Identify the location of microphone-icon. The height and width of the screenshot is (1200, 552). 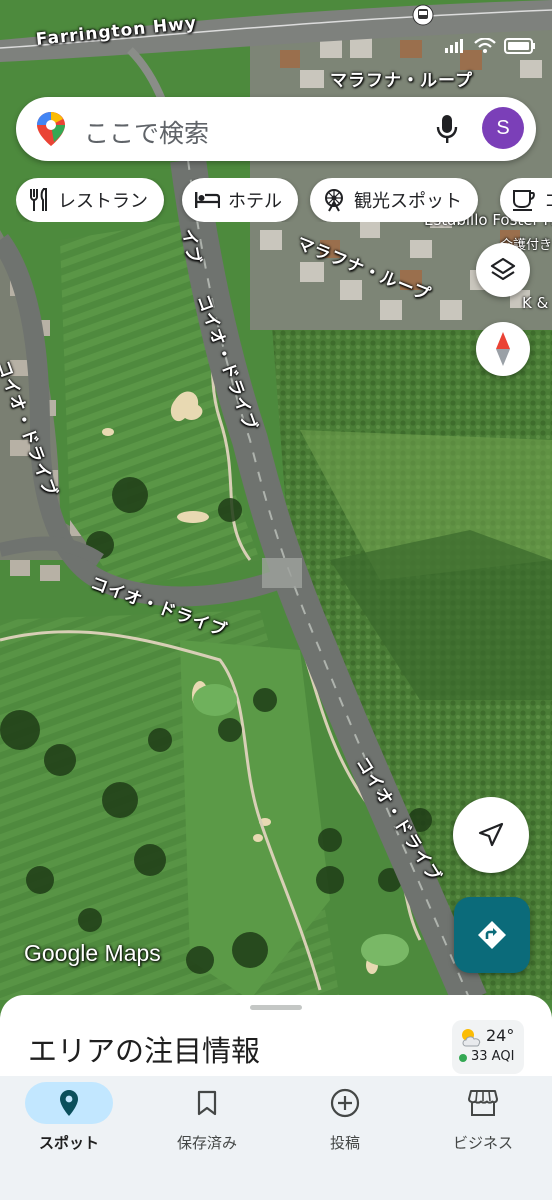
(447, 129).